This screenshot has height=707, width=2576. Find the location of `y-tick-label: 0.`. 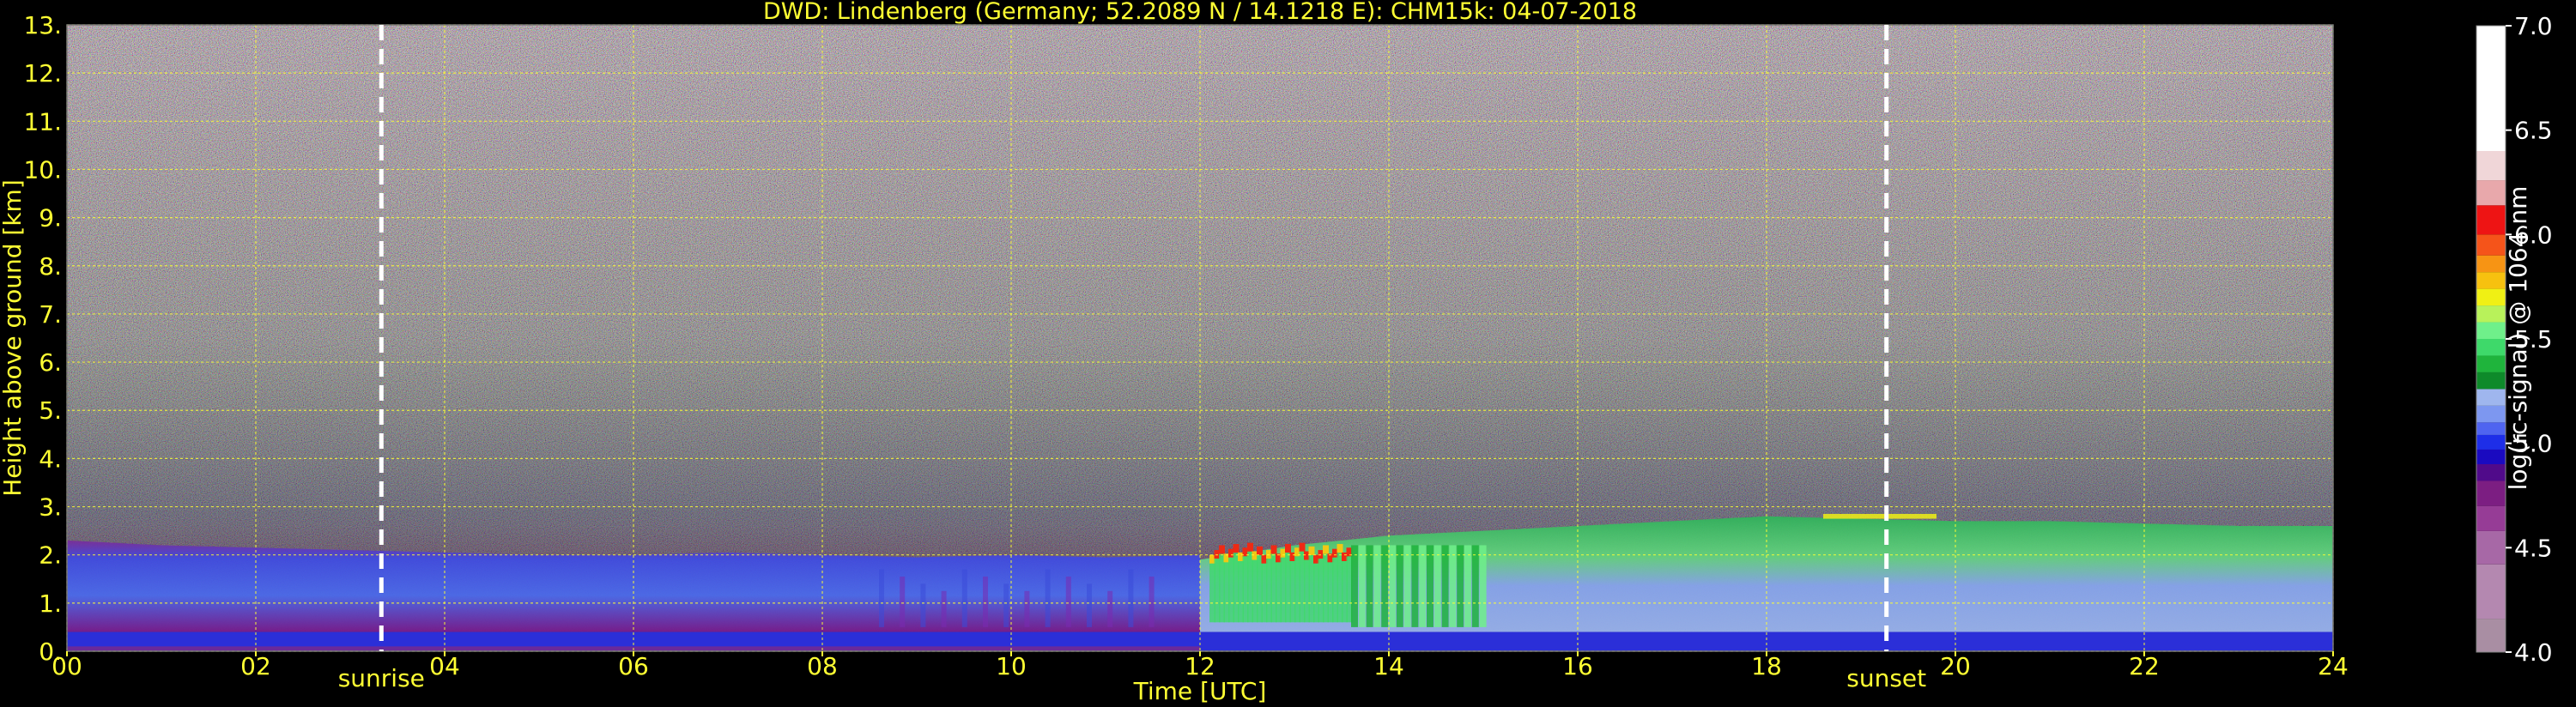

y-tick-label: 0. is located at coordinates (50, 652).